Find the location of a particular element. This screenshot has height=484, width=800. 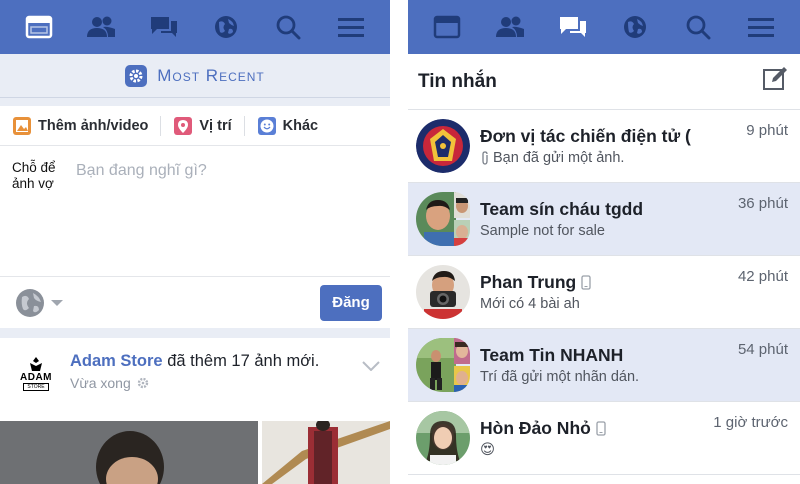

messages-header: Tin nhắn is located at coordinates (604, 82).